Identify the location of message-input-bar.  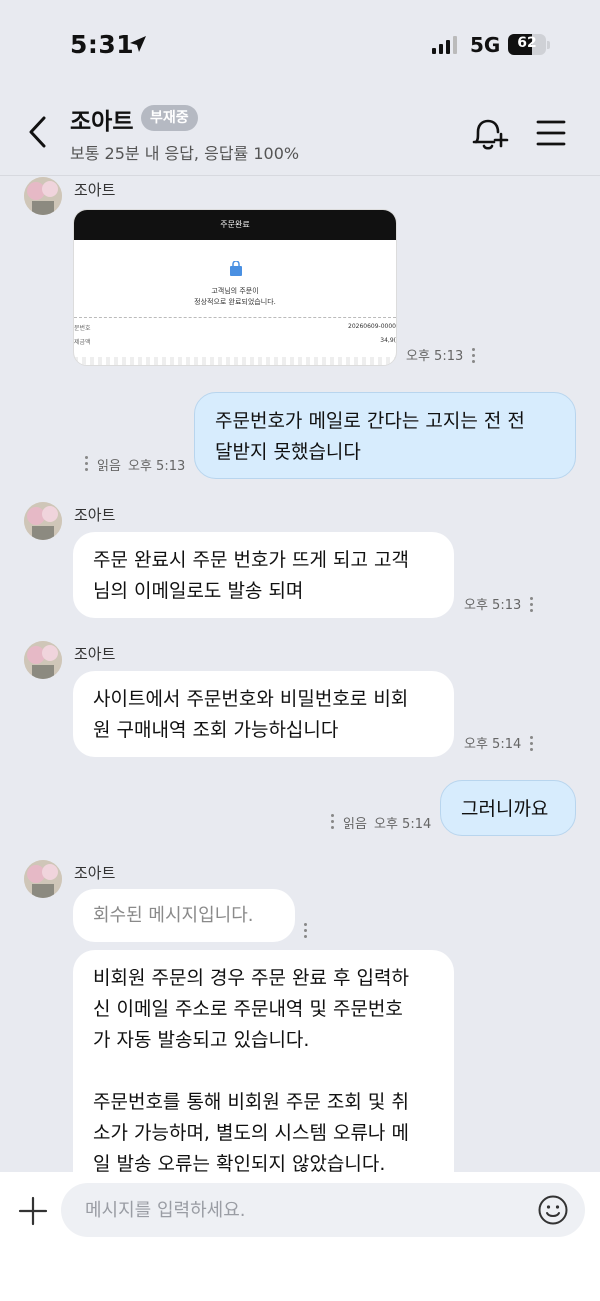
(300, 1236).